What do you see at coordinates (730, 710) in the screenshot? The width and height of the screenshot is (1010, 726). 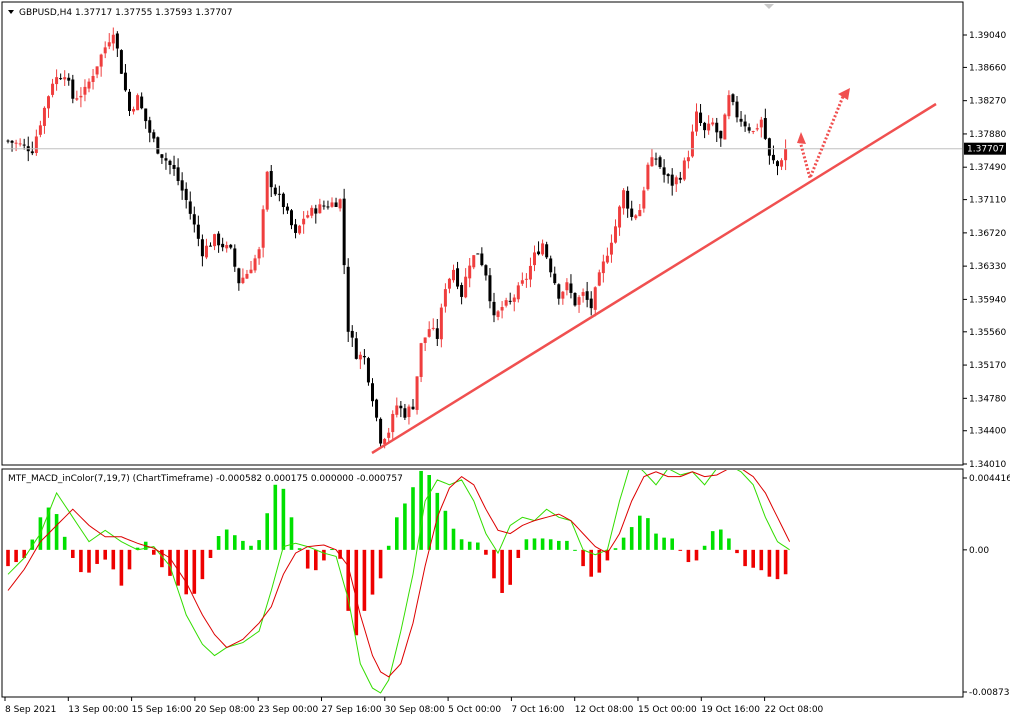 I see `time-tick-label: 19 Oct 16:00` at bounding box center [730, 710].